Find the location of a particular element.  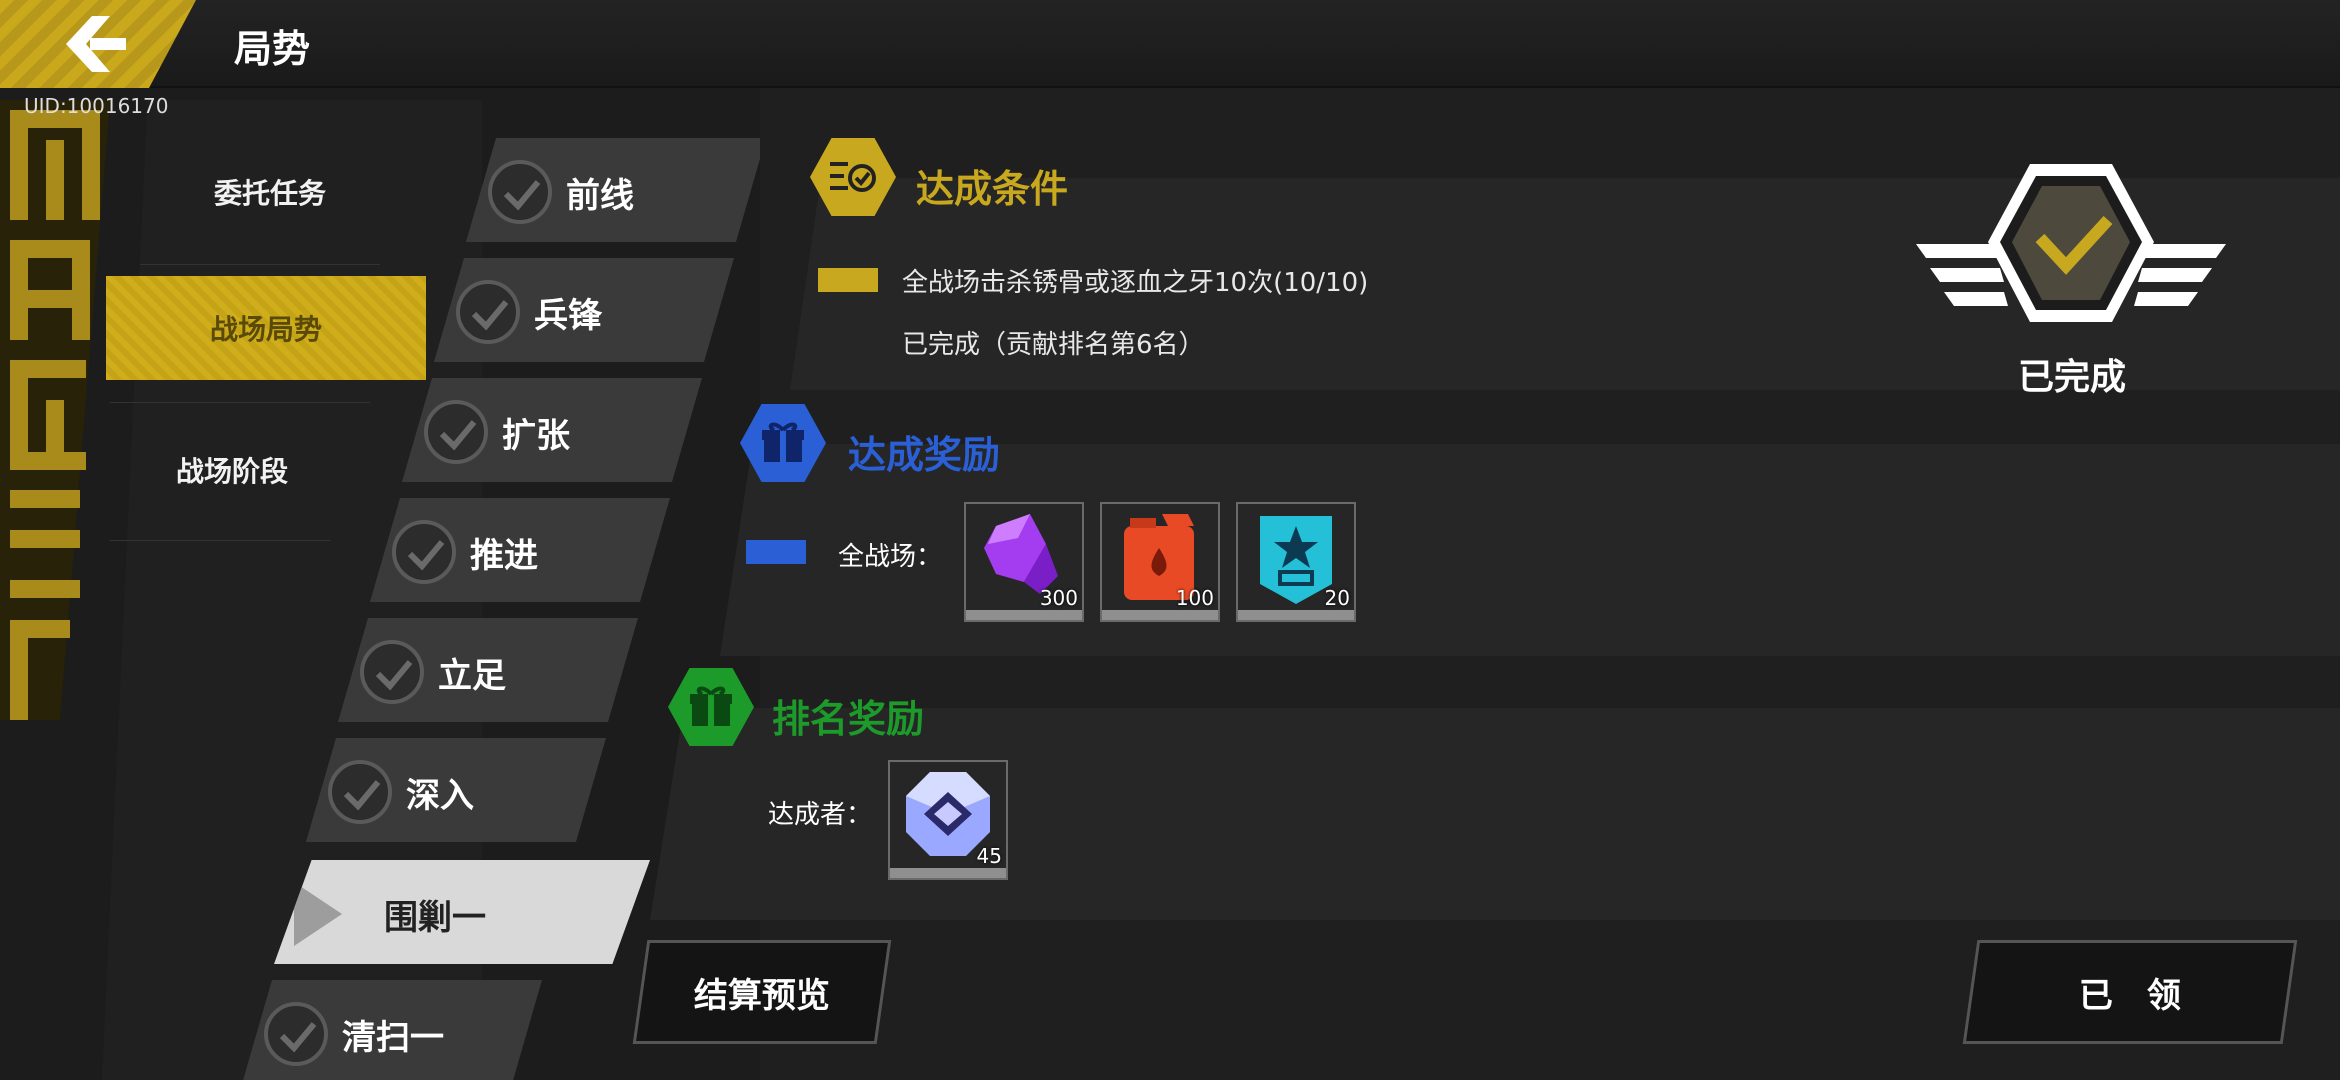

button-label: 已 领 is located at coordinates (2130, 995).